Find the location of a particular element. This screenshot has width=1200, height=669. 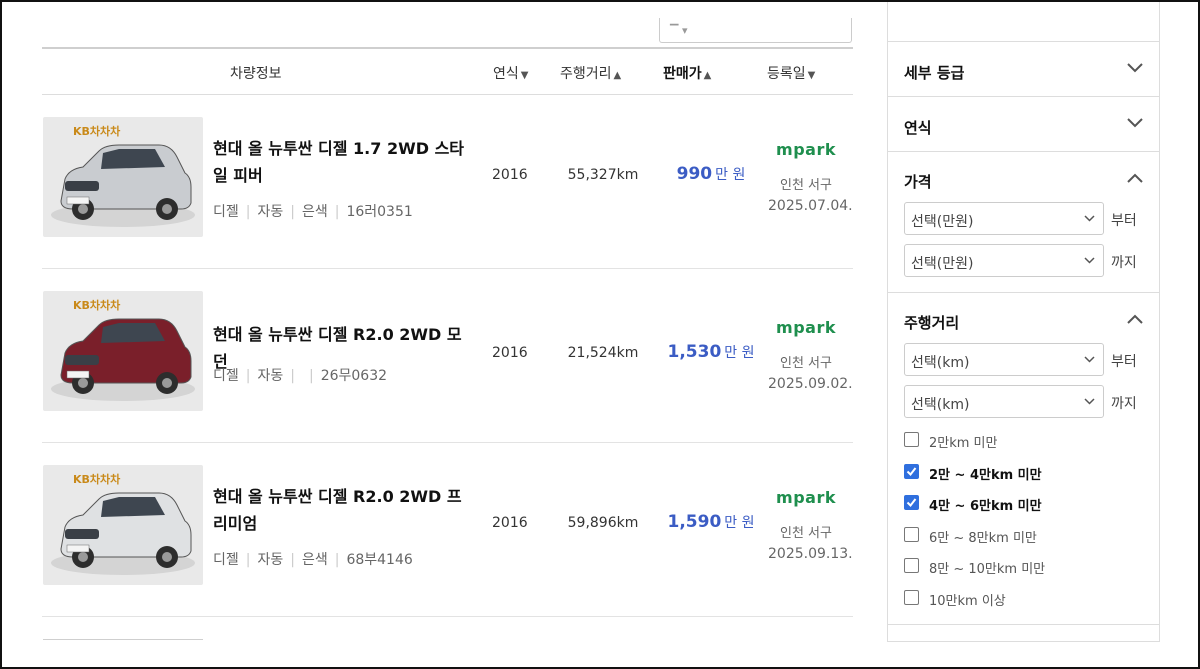

filter-mileage-title: 주행거리 is located at coordinates (932, 323).